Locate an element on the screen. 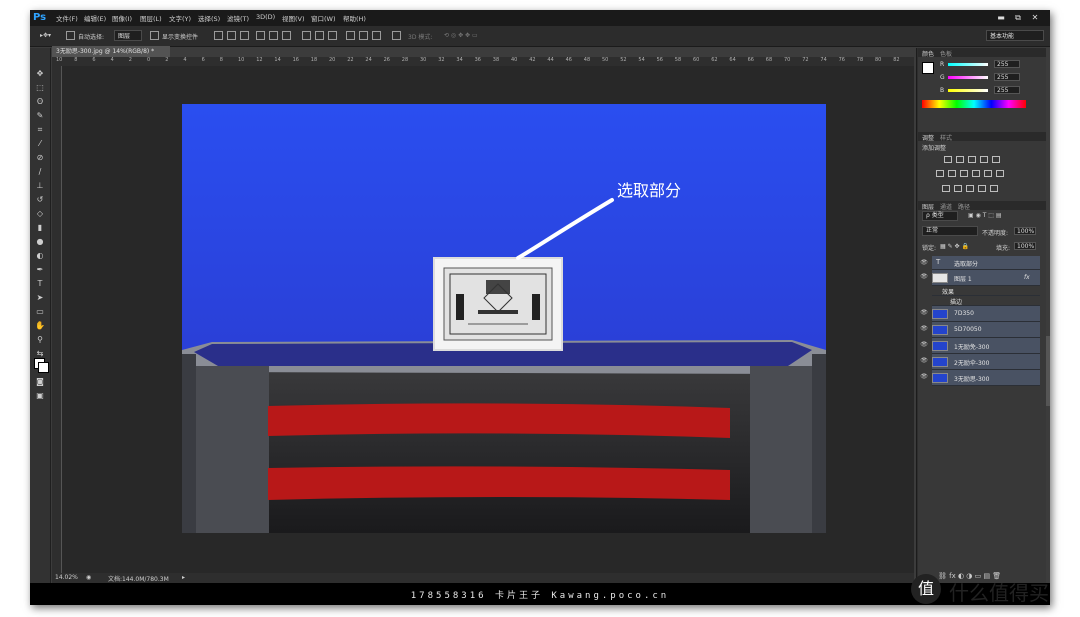  black-white-icon is located at coordinates (964, 173).